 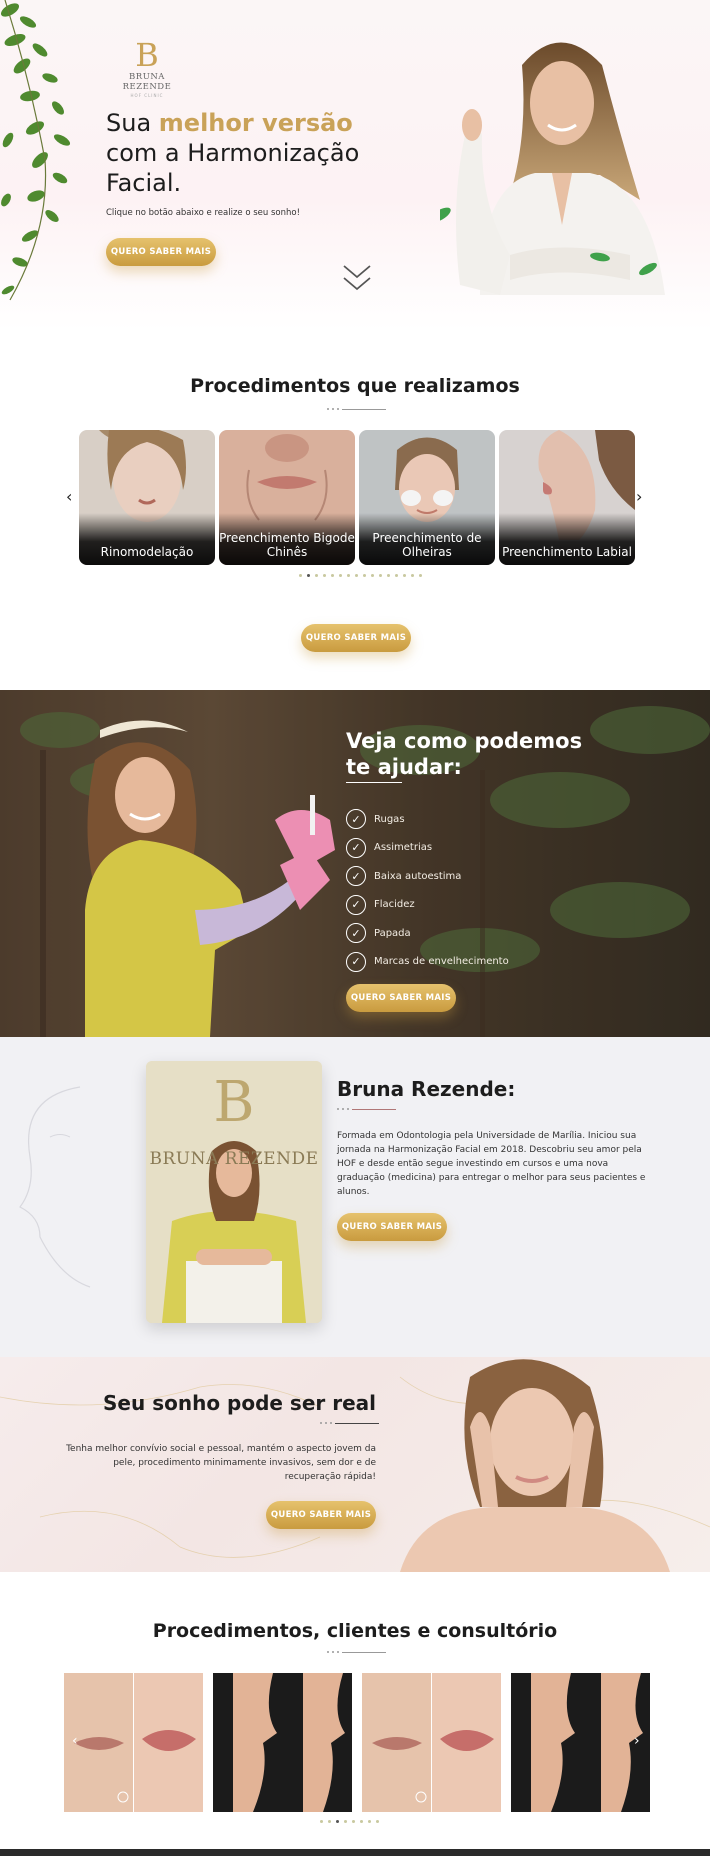 I want to click on face-line-art-decoration, so click(x=55, y=1187).